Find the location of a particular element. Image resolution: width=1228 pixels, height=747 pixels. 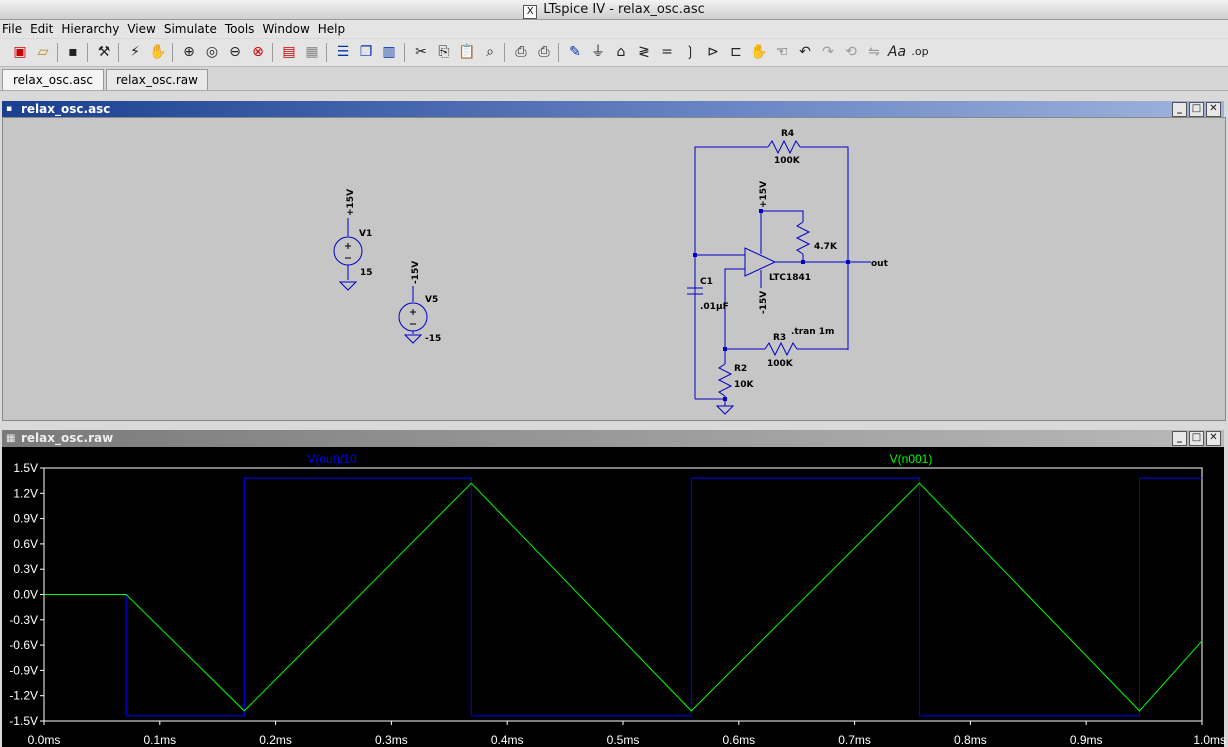

x-tick-label: 0.9ms is located at coordinates (1086, 740).